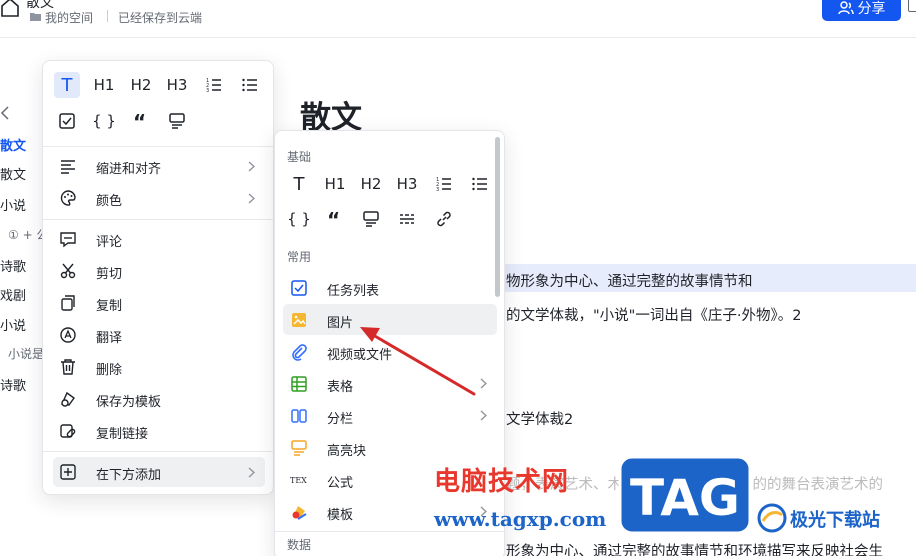 The image size is (916, 556). What do you see at coordinates (835, 520) in the screenshot?
I see `watermark-download-site: 极光下载站` at bounding box center [835, 520].